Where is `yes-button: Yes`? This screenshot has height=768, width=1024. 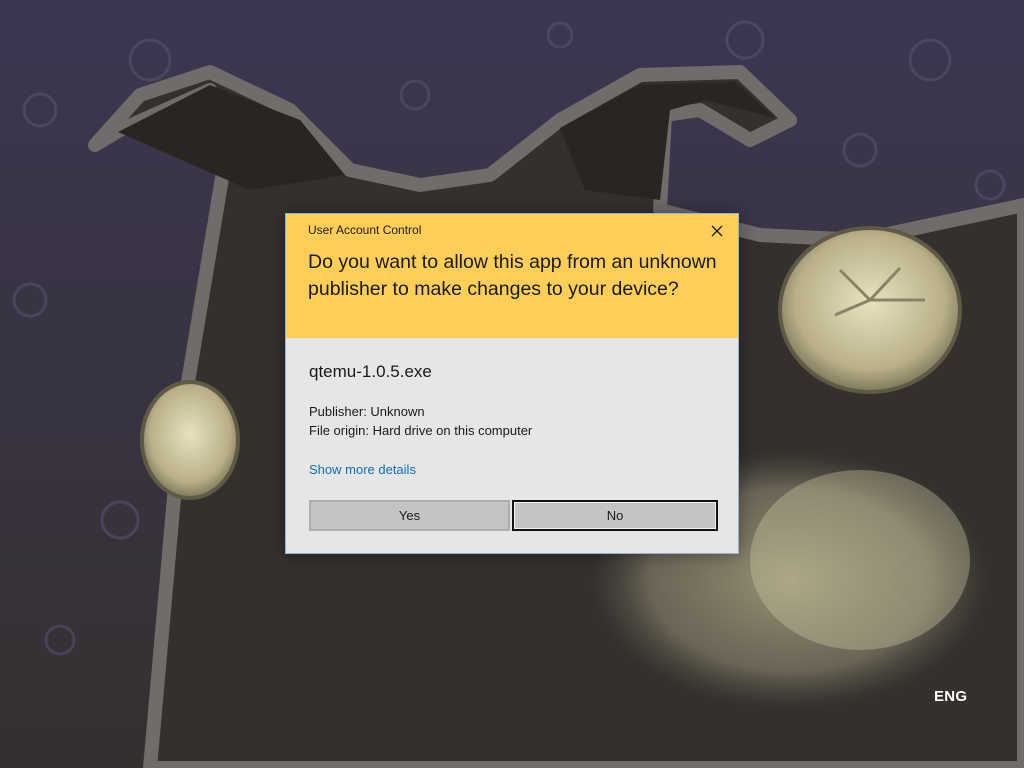
yes-button: Yes is located at coordinates (409, 515).